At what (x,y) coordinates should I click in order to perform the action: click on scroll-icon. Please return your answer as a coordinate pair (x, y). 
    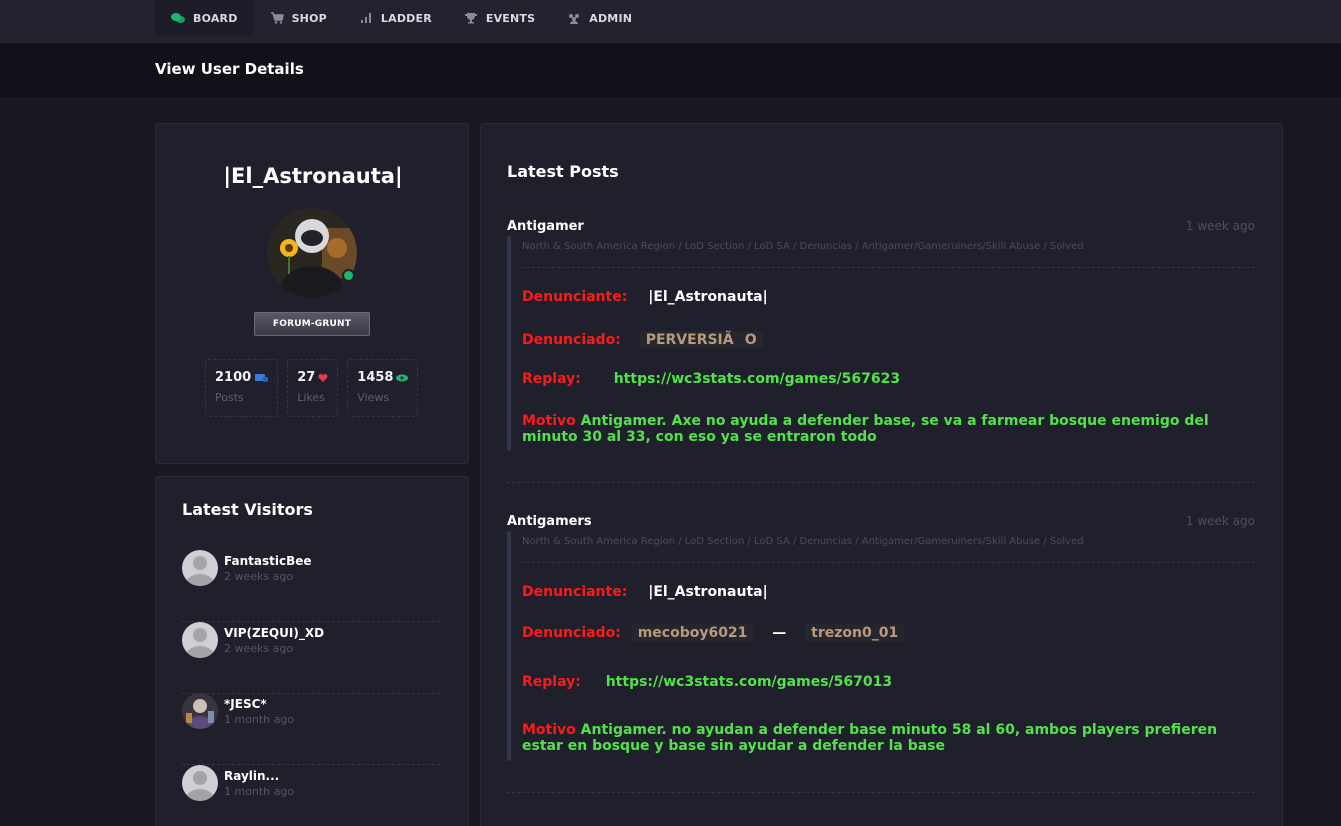
    Looking at the image, I should click on (262, 378).